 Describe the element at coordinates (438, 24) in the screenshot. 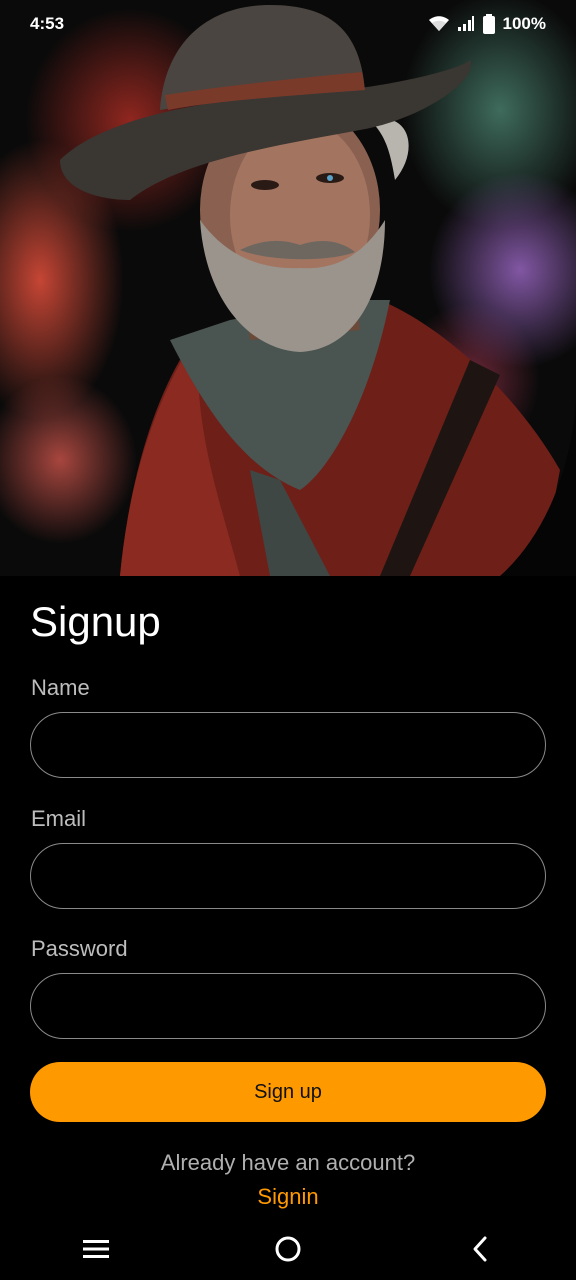

I see `wifi-icon` at that location.